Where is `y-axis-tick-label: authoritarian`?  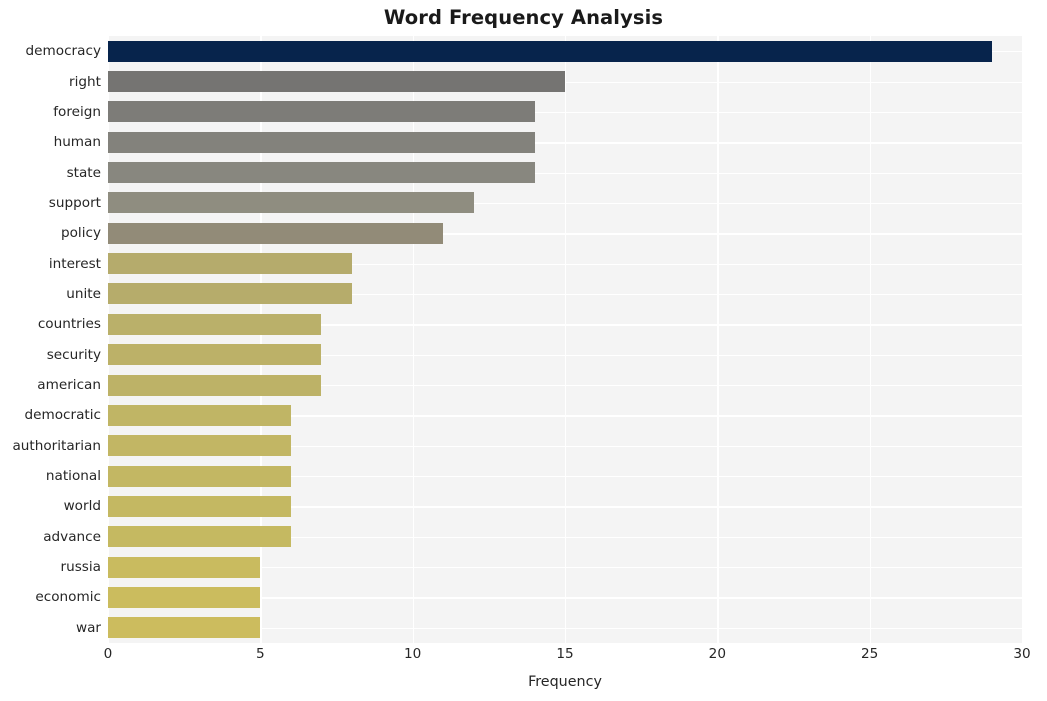 y-axis-tick-label: authoritarian is located at coordinates (56, 445).